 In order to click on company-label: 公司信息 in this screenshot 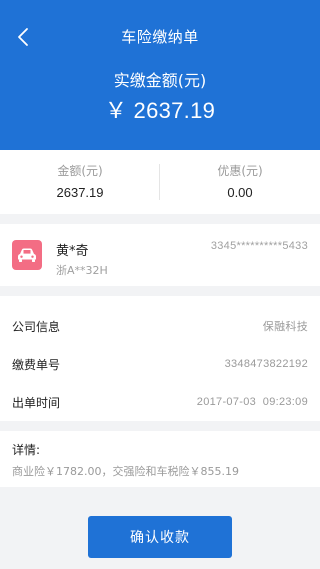, I will do `click(36, 326)`.